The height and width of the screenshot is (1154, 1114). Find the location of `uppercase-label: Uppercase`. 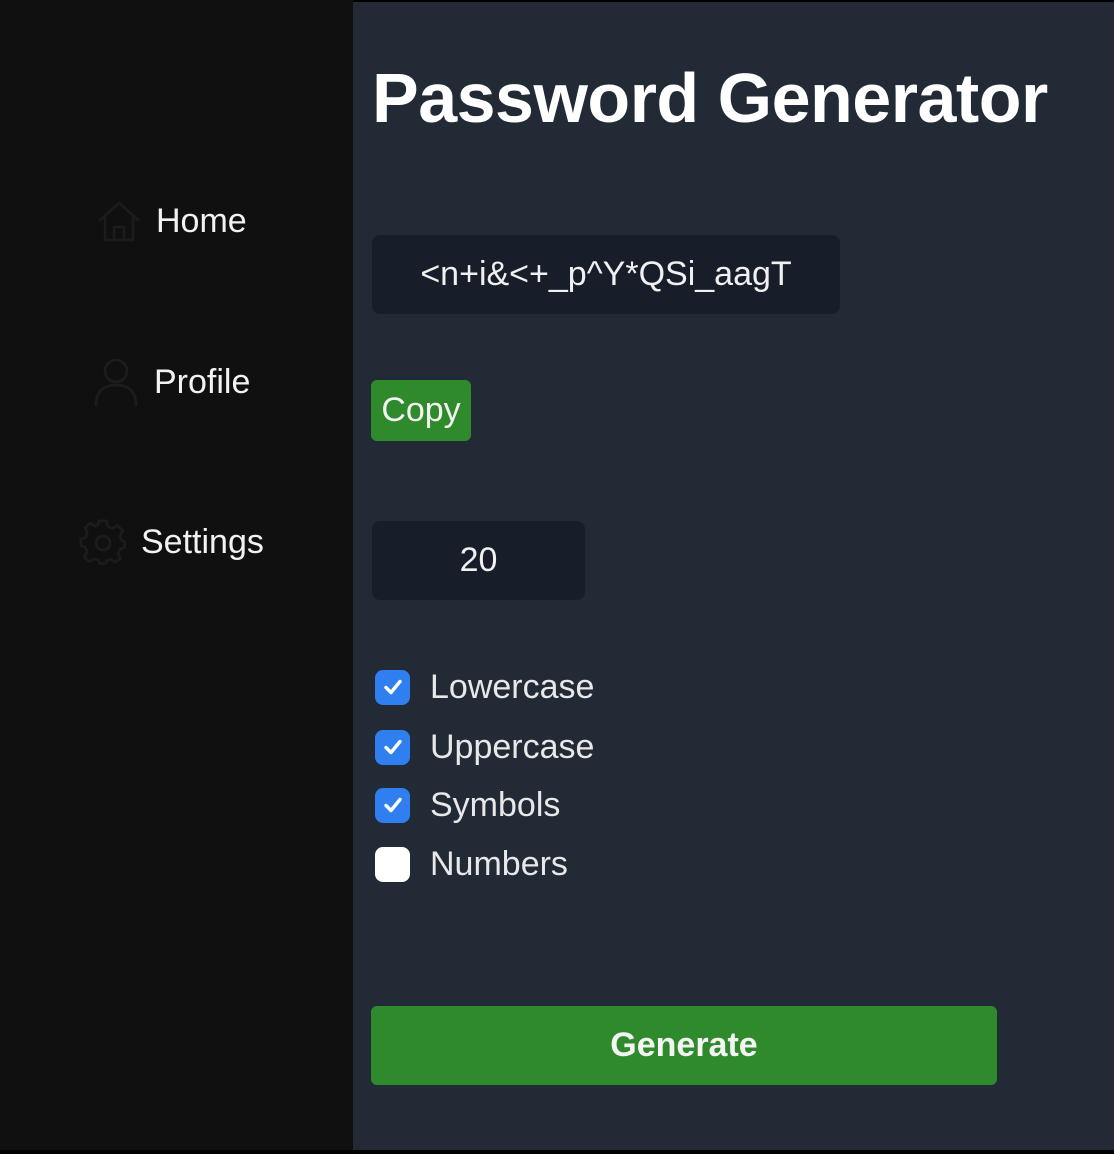

uppercase-label: Uppercase is located at coordinates (512, 746).